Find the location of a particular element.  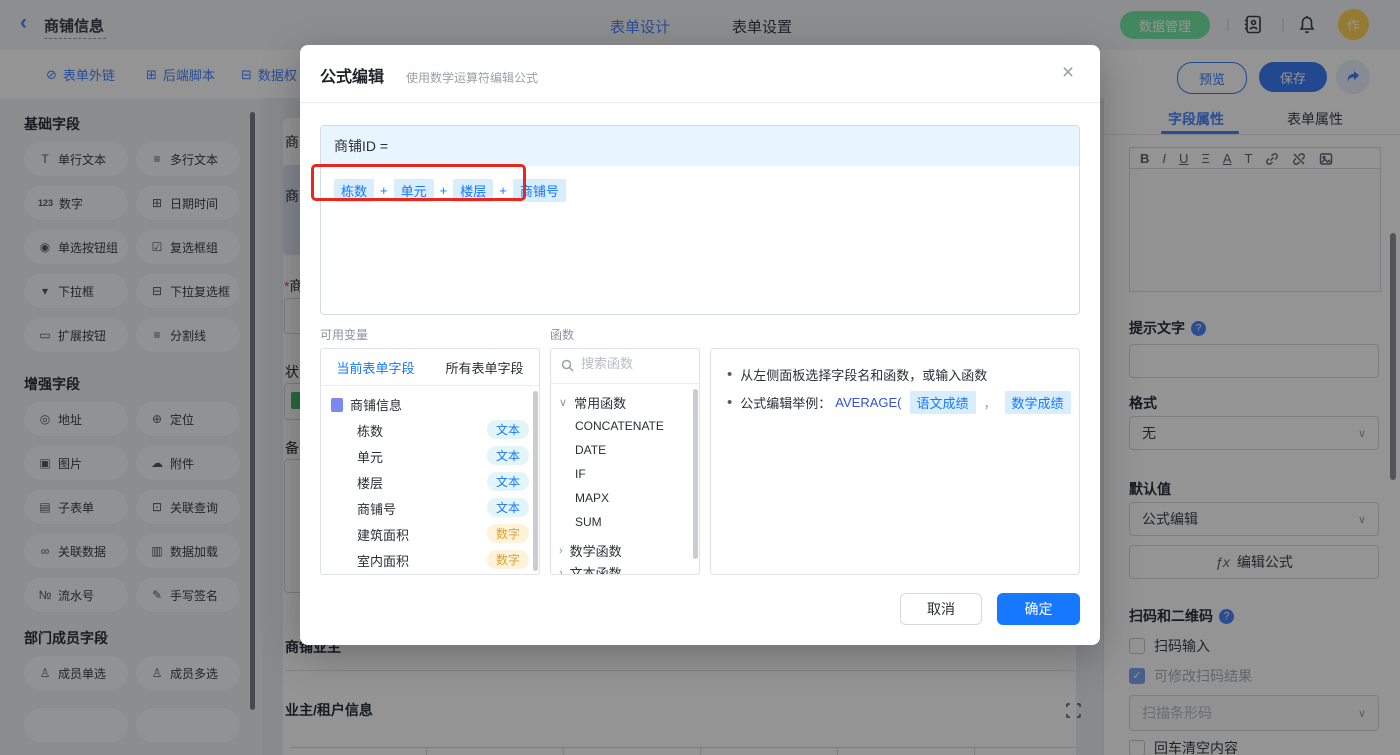

annotation-highlight-box is located at coordinates (418, 182).